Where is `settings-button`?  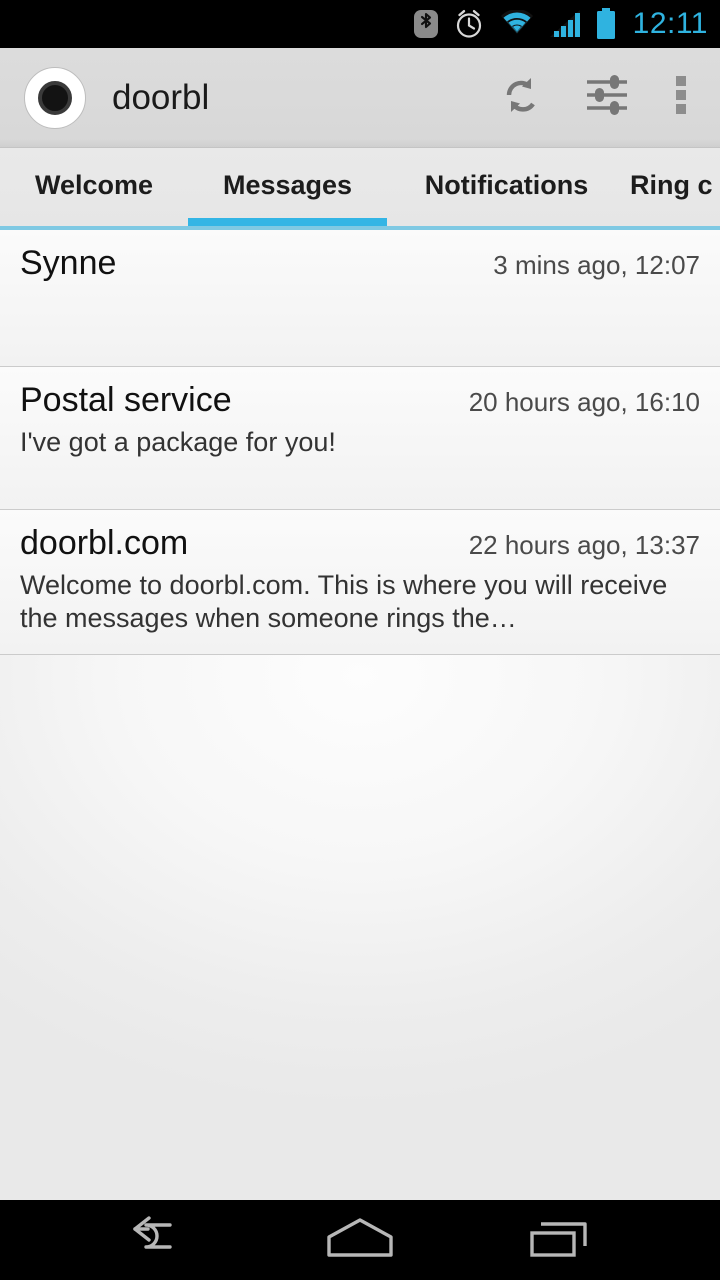
settings-button is located at coordinates (607, 98).